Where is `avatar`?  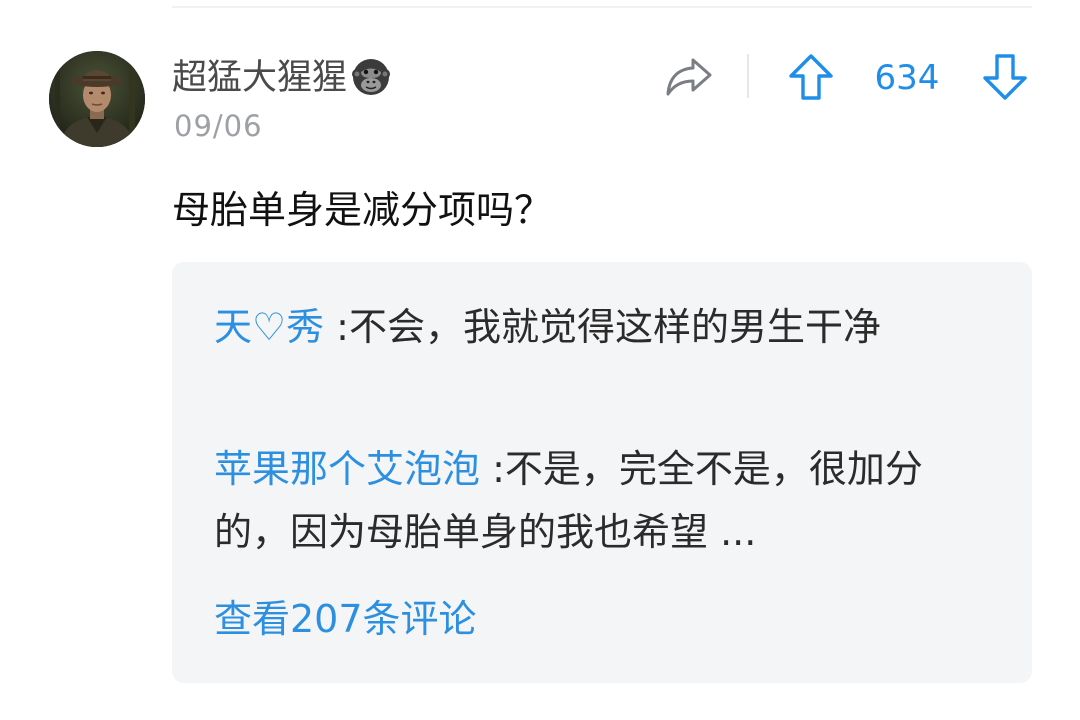 avatar is located at coordinates (97, 99).